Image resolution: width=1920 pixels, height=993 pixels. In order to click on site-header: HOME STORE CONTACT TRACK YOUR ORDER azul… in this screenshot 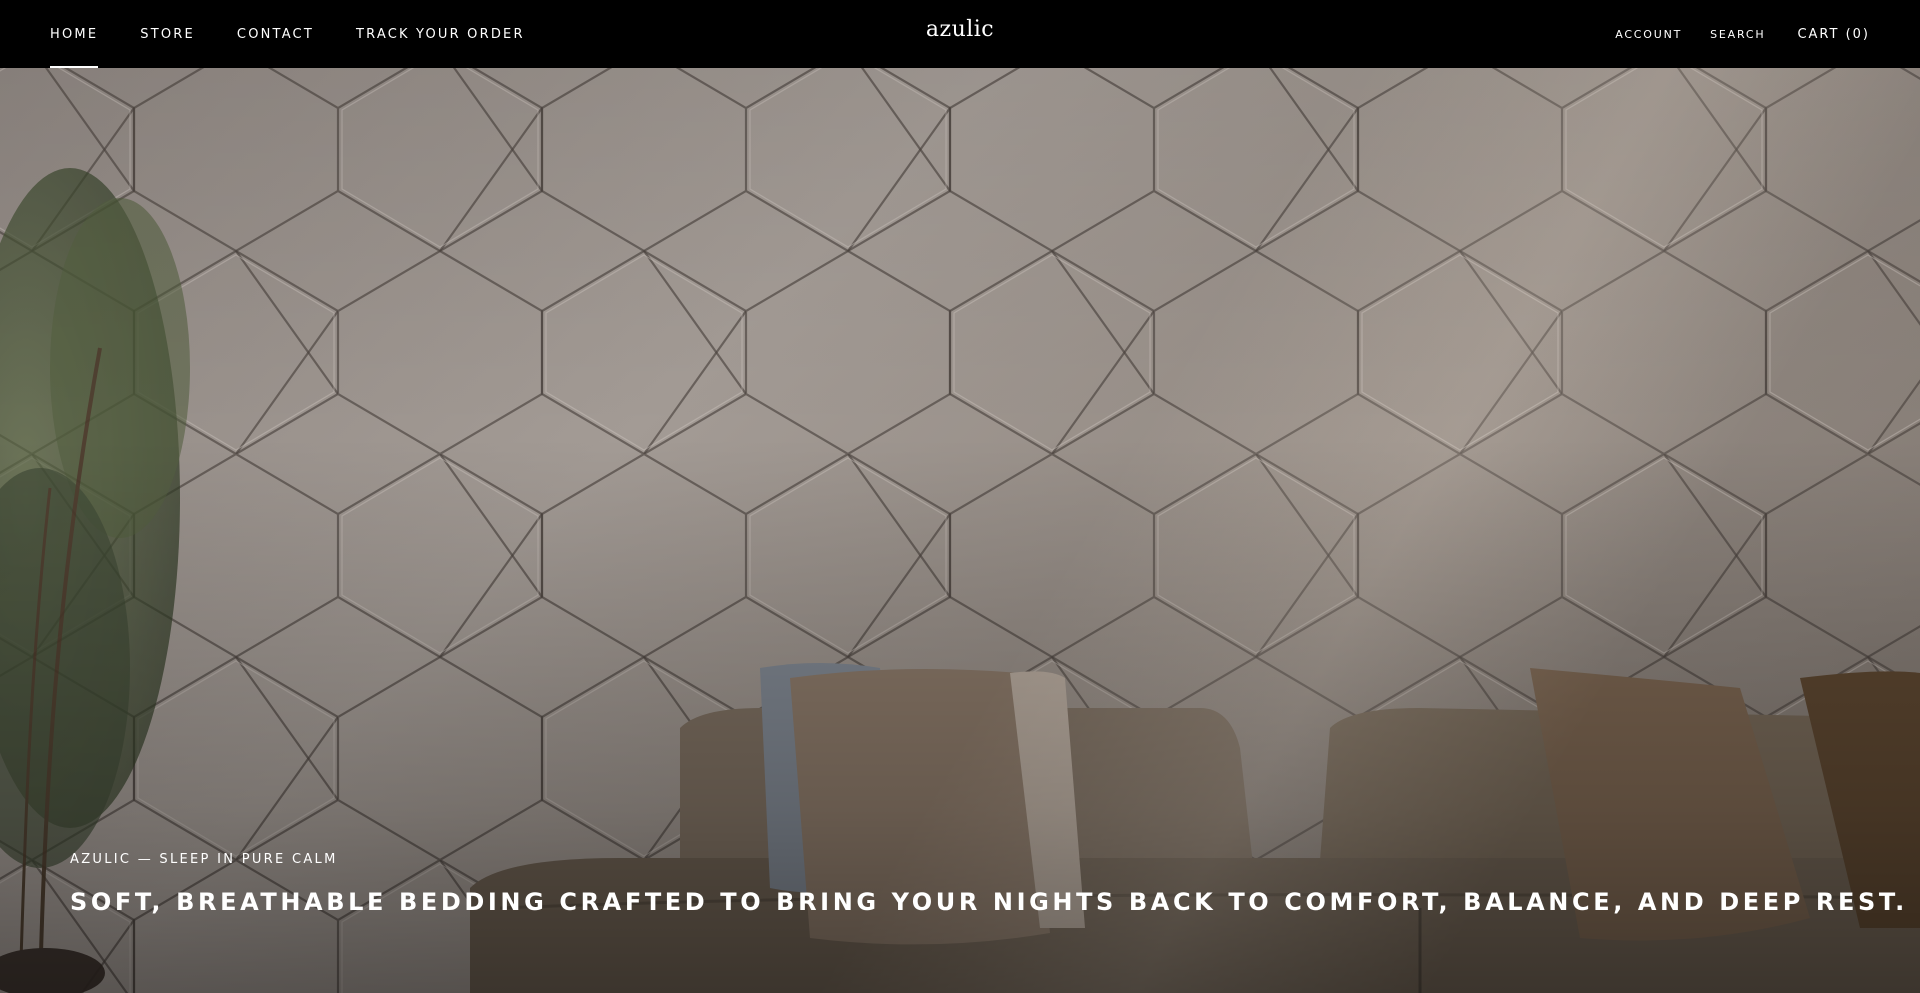, I will do `click(960, 34)`.